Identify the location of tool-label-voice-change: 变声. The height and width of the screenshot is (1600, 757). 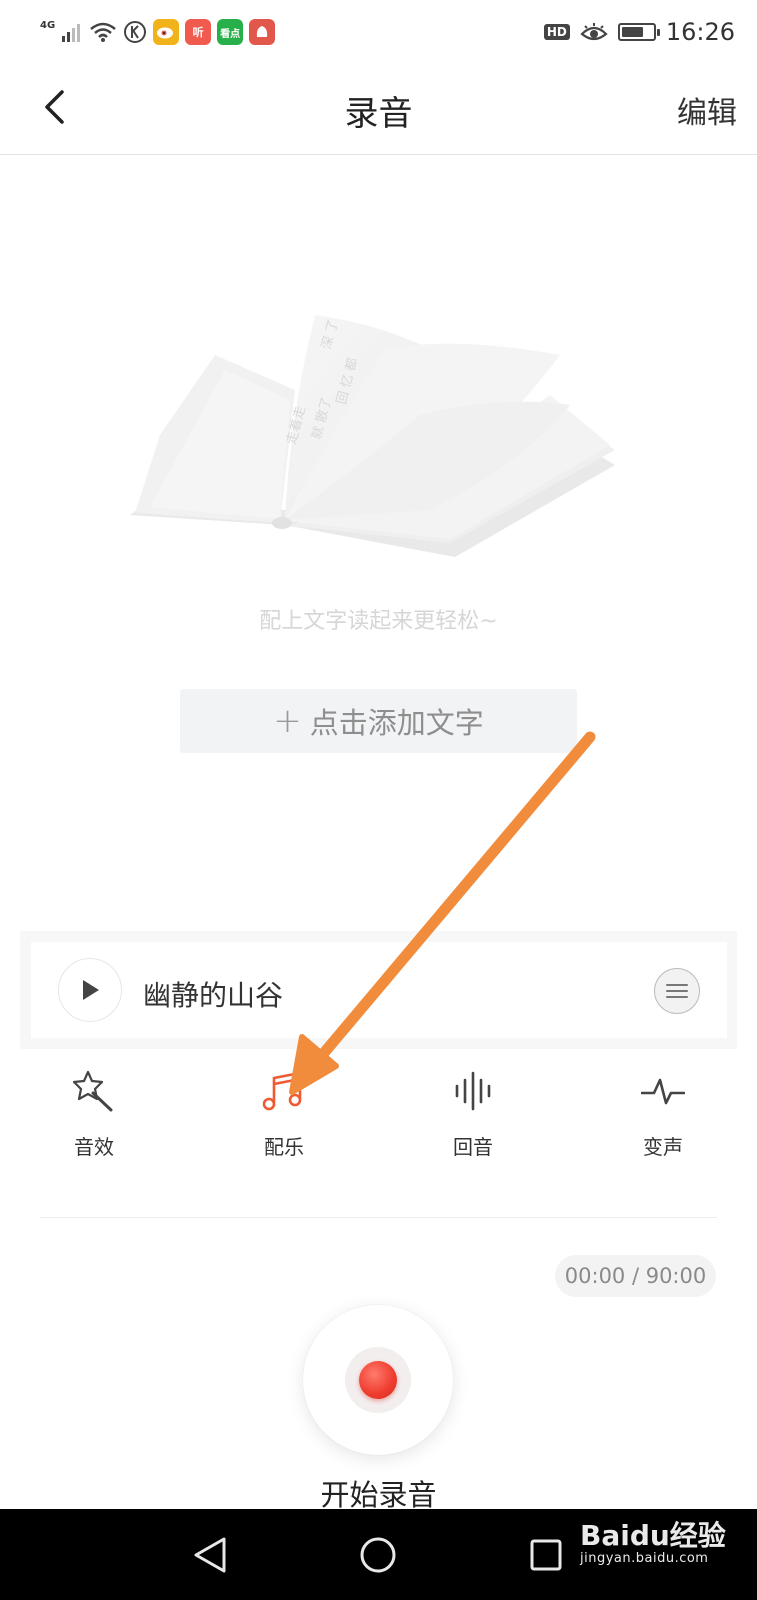
(663, 1147).